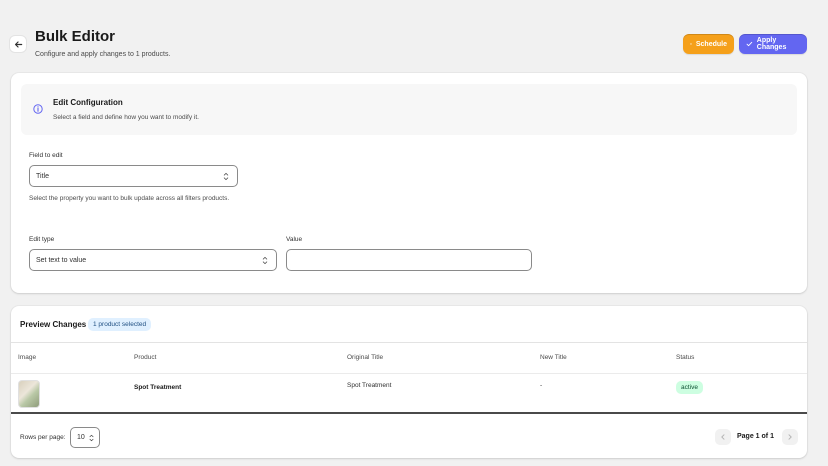 The width and height of the screenshot is (828, 466). I want to click on edit-type-select: Set text to value, so click(153, 260).